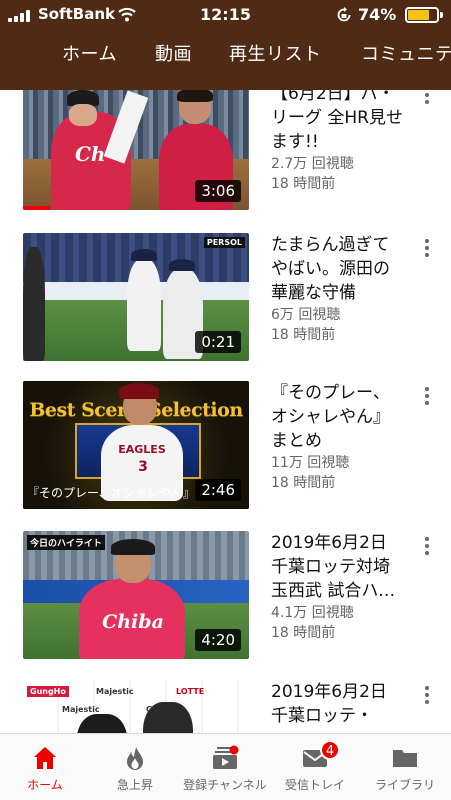 This screenshot has height=800, width=451. Describe the element at coordinates (338, 269) in the screenshot. I see `video-title: たまらん過ぎてやばい。源田の華麗な守備` at that location.